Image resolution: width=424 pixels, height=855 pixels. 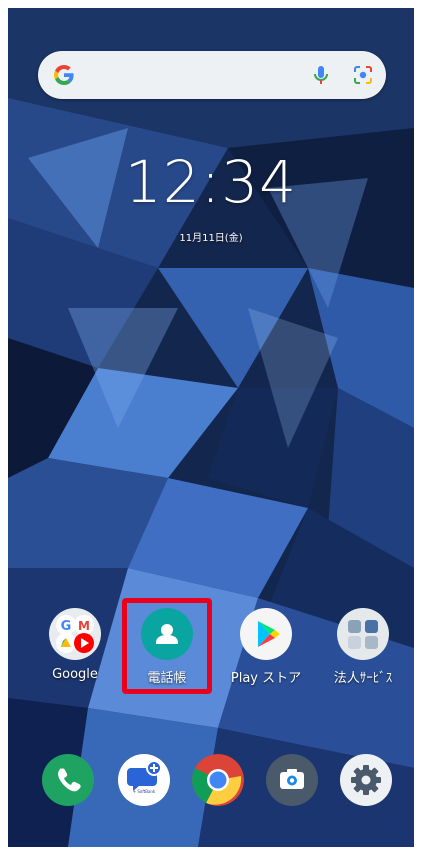 What do you see at coordinates (266, 634) in the screenshot?
I see `play-store-icon` at bounding box center [266, 634].